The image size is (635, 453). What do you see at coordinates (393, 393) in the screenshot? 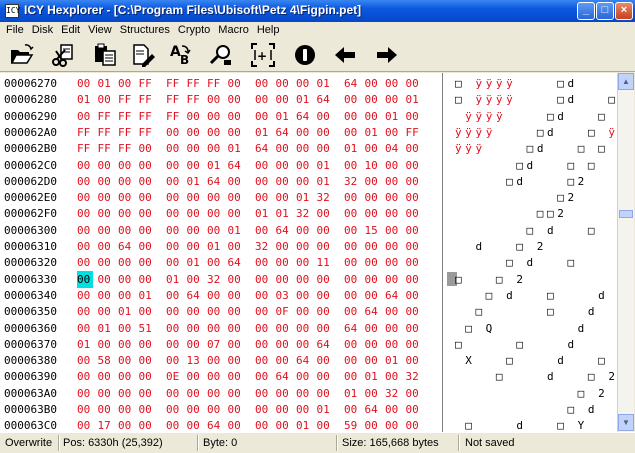
I see `hex-byte: 32` at bounding box center [393, 393].